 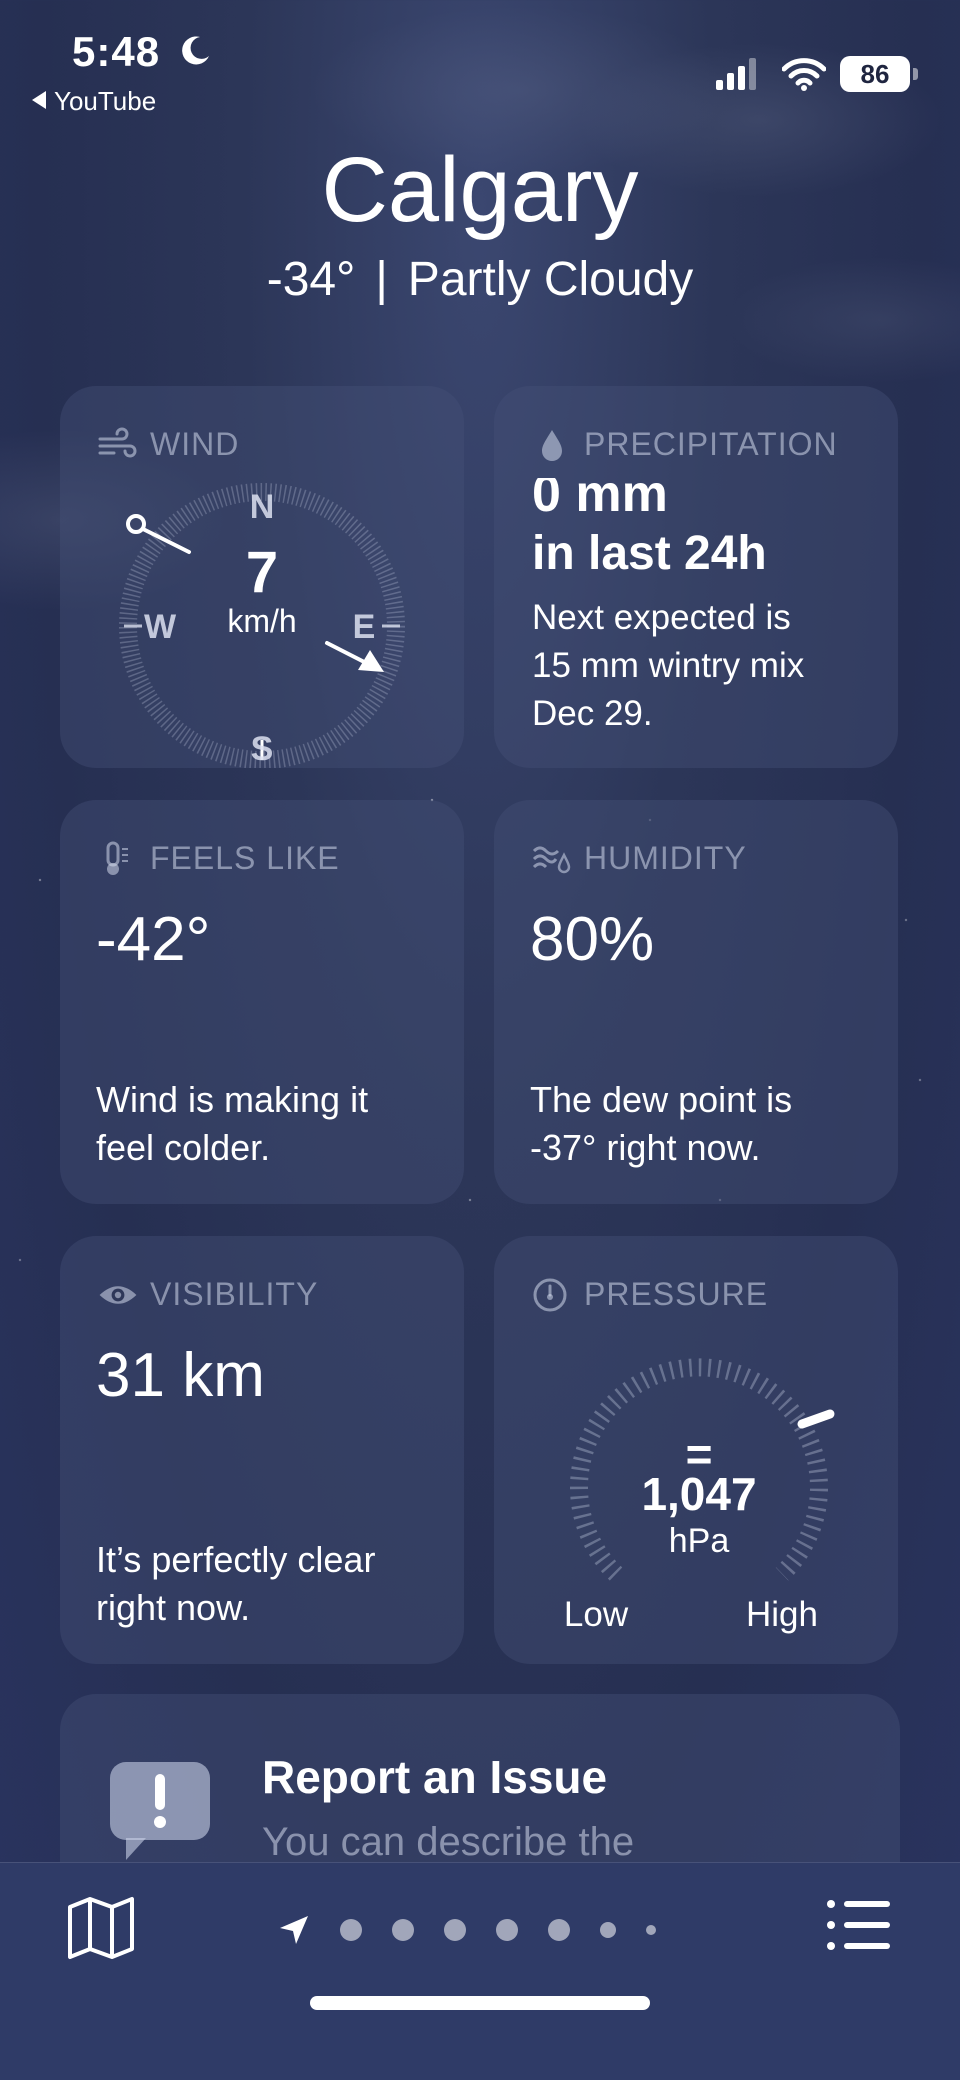 What do you see at coordinates (600, 494) in the screenshot?
I see `precipitation-amount: 0 mm` at bounding box center [600, 494].